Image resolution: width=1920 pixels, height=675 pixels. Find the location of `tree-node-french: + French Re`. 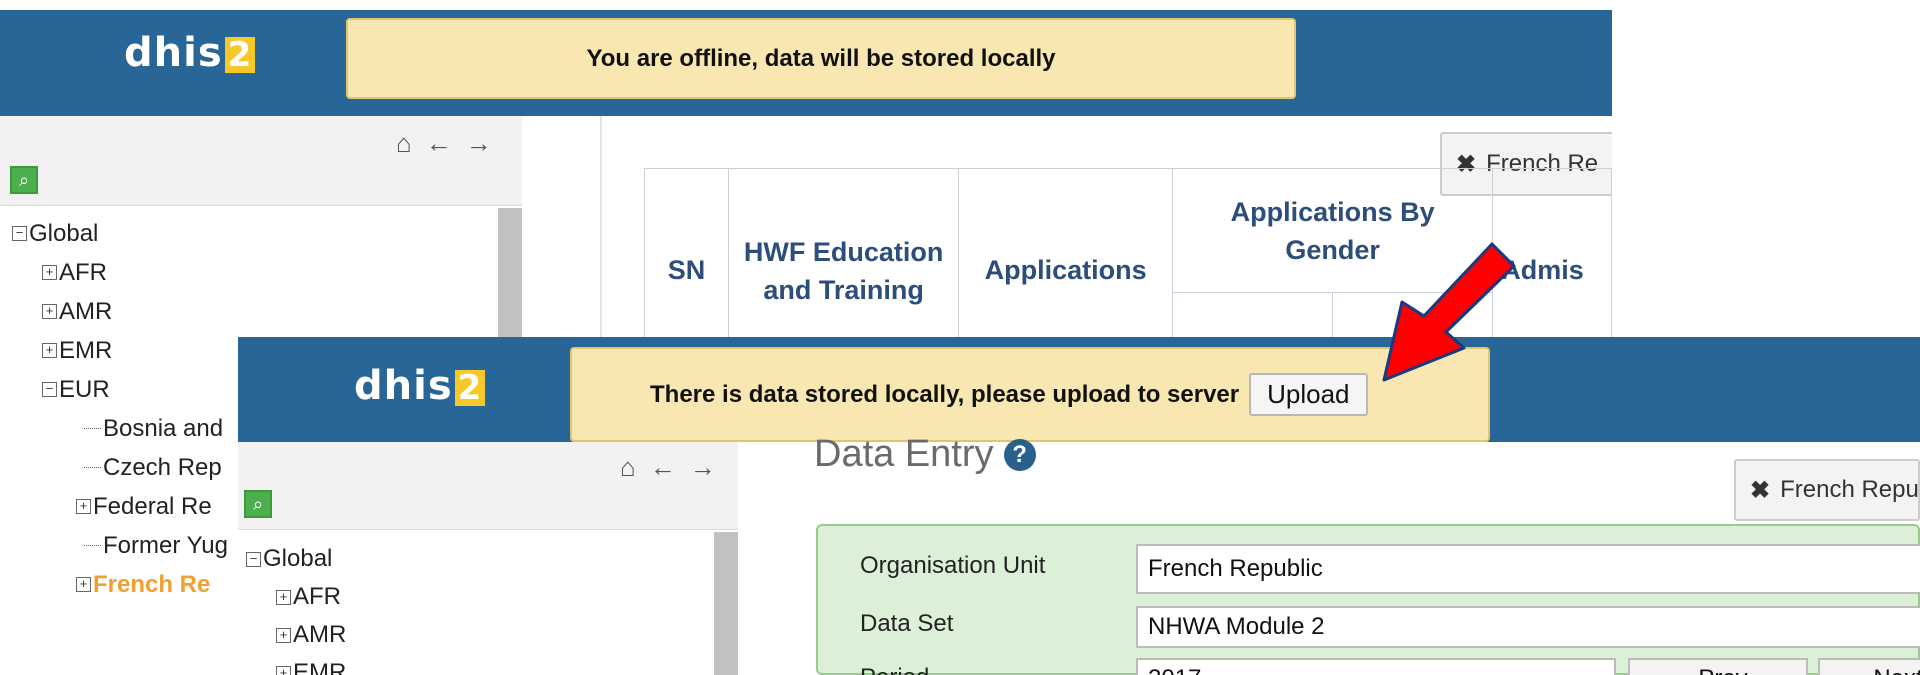

tree-node-french: + French Re is located at coordinates (120, 584).